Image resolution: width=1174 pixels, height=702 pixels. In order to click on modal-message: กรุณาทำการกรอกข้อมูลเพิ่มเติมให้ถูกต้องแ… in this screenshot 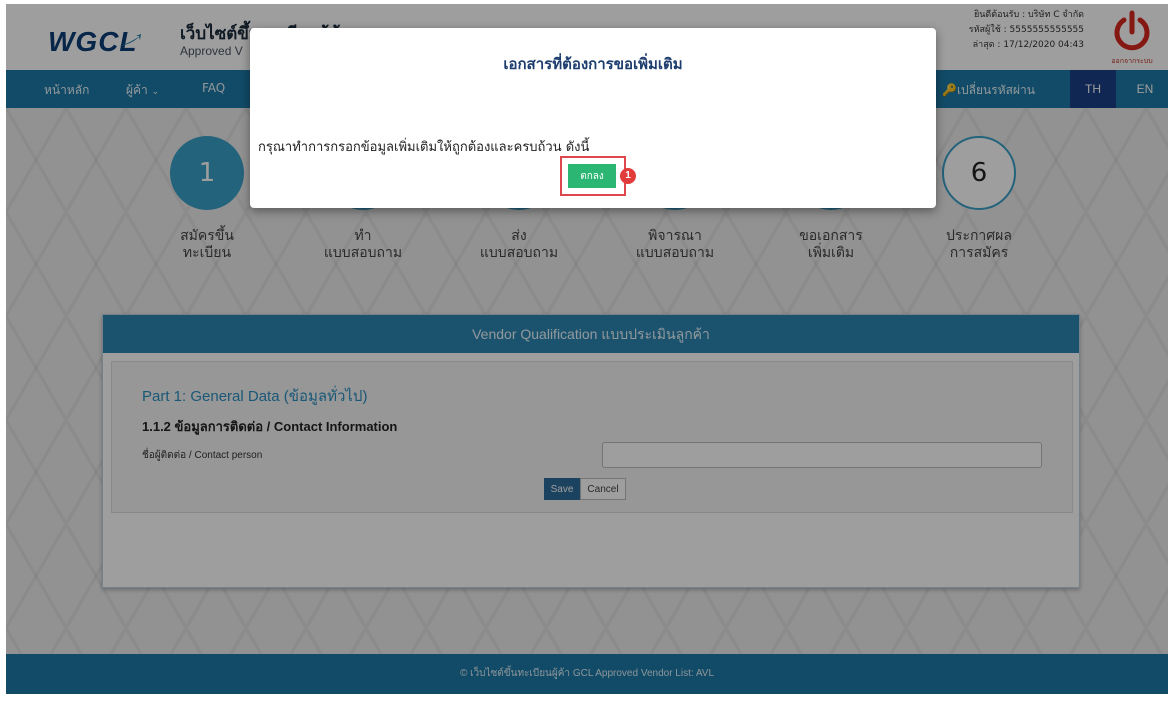, I will do `click(424, 147)`.